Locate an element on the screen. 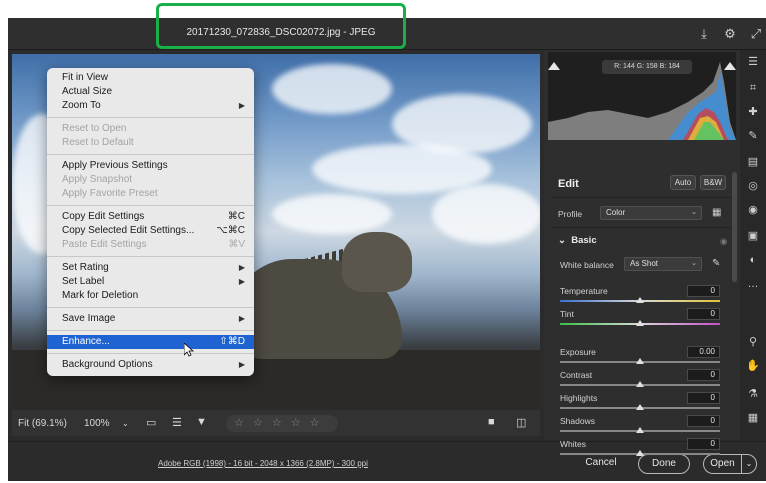 Image resolution: width=766 pixels, height=483 pixels. white-balance-label: White balance is located at coordinates (587, 265).